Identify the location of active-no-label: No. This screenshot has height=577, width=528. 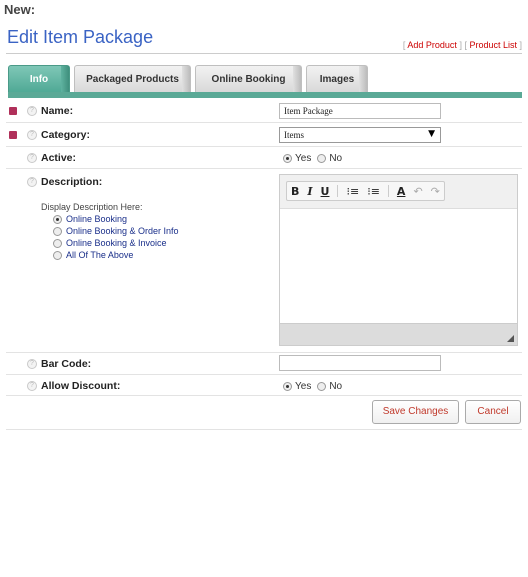
(336, 158).